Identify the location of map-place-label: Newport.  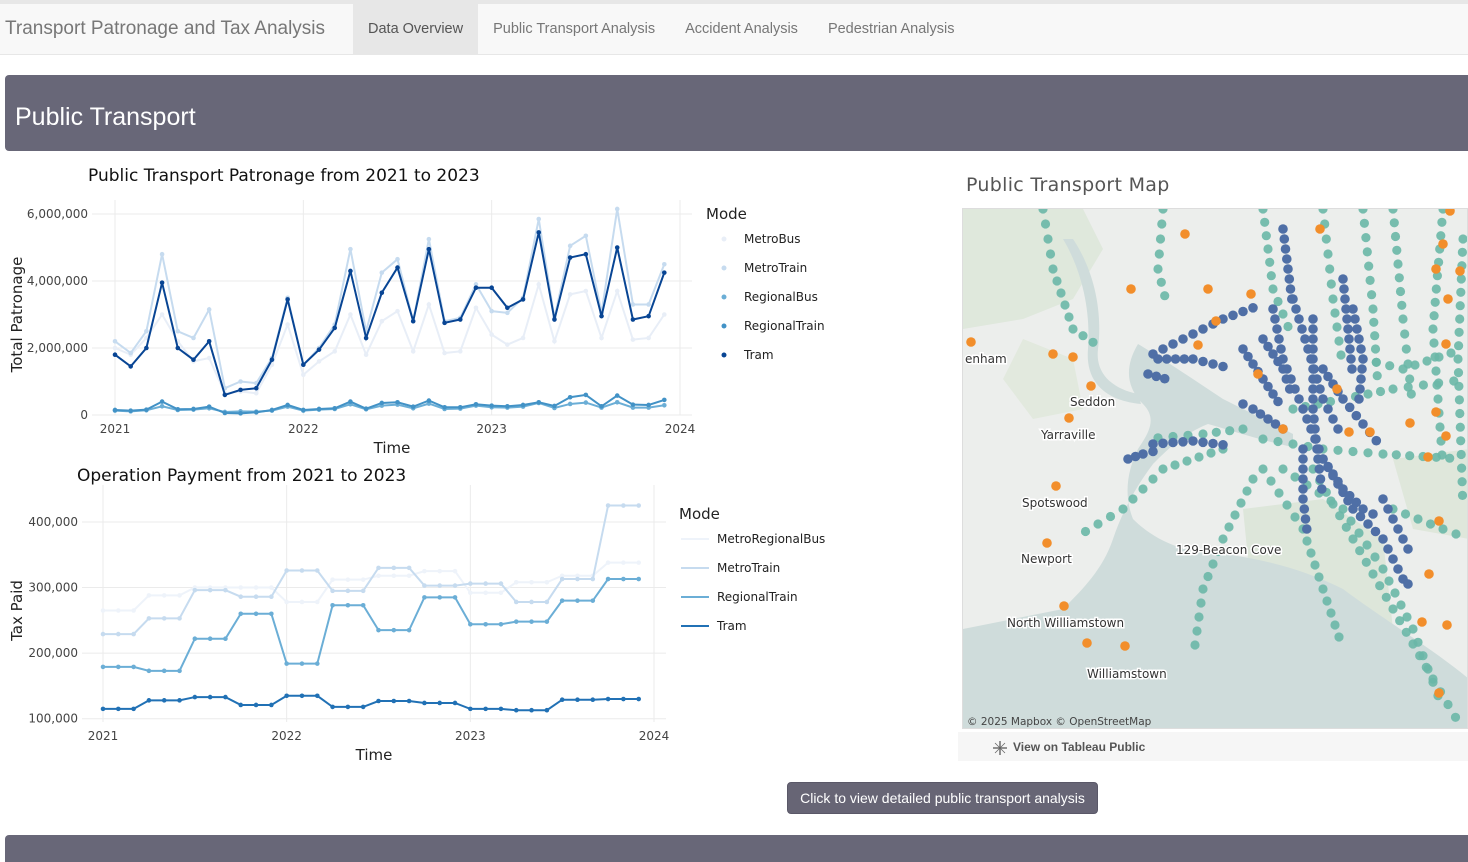
(1046, 559).